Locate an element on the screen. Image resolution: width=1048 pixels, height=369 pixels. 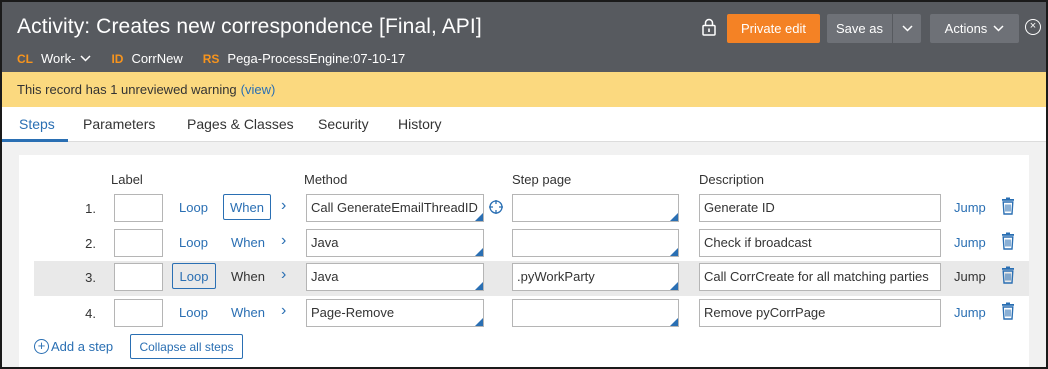
collapse-all-steps-button: Collapse all steps is located at coordinates (186, 346).